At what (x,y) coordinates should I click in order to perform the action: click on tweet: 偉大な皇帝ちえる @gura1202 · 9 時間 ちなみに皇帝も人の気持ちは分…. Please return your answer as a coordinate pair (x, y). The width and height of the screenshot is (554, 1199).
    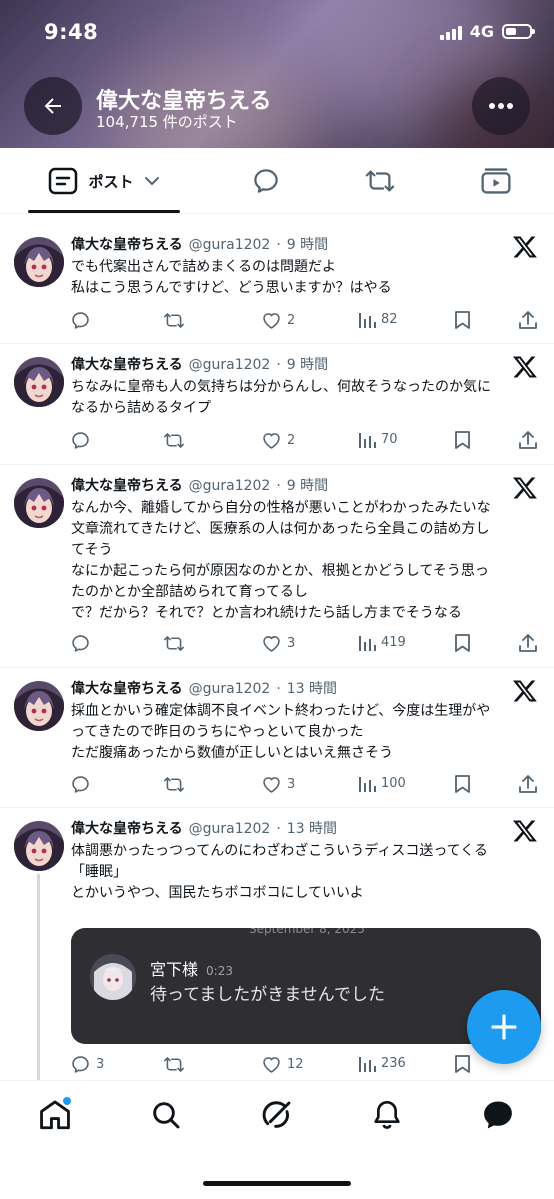
    Looking at the image, I should click on (277, 404).